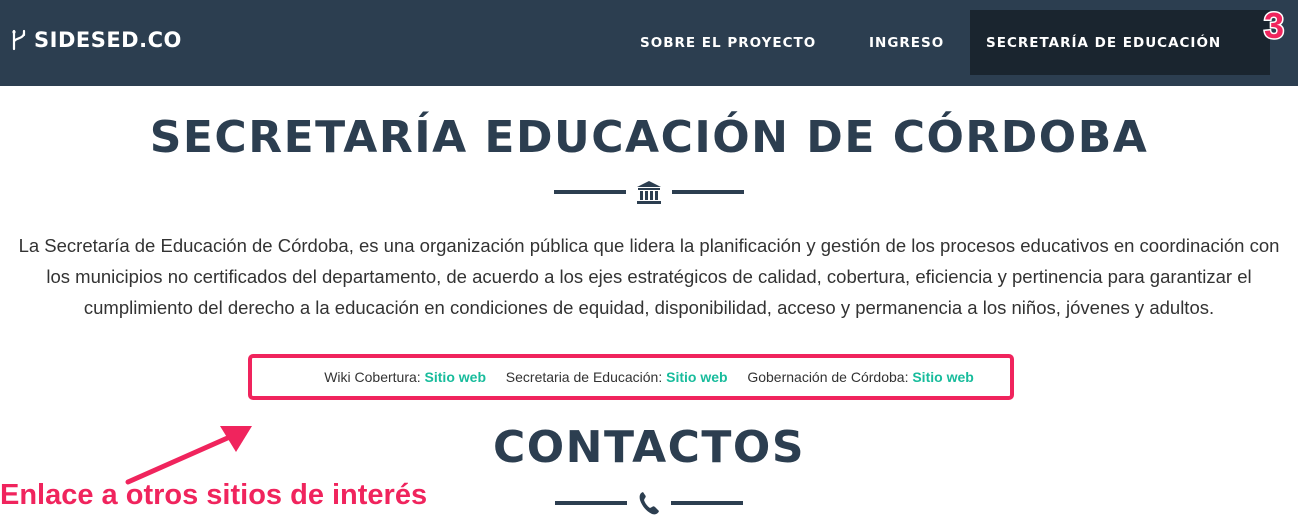 Image resolution: width=1298 pixels, height=525 pixels. What do you see at coordinates (214, 495) in the screenshot?
I see `annotation-text: Enlace a otros sitios de interés` at bounding box center [214, 495].